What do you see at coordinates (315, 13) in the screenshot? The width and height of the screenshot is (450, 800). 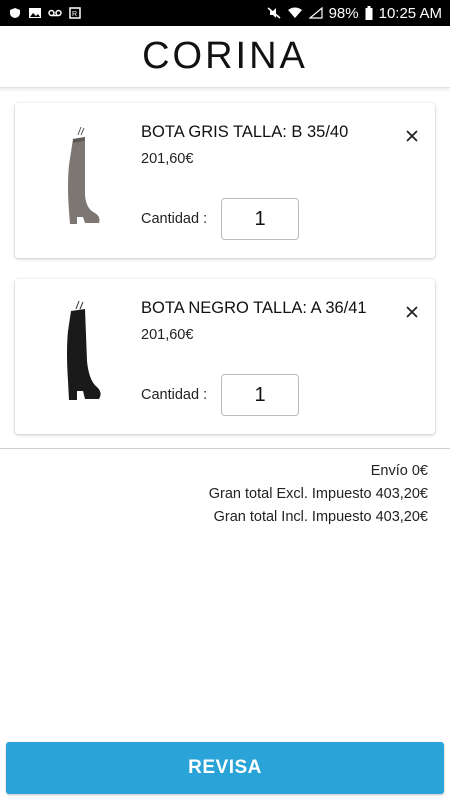 I see `signal-icon` at bounding box center [315, 13].